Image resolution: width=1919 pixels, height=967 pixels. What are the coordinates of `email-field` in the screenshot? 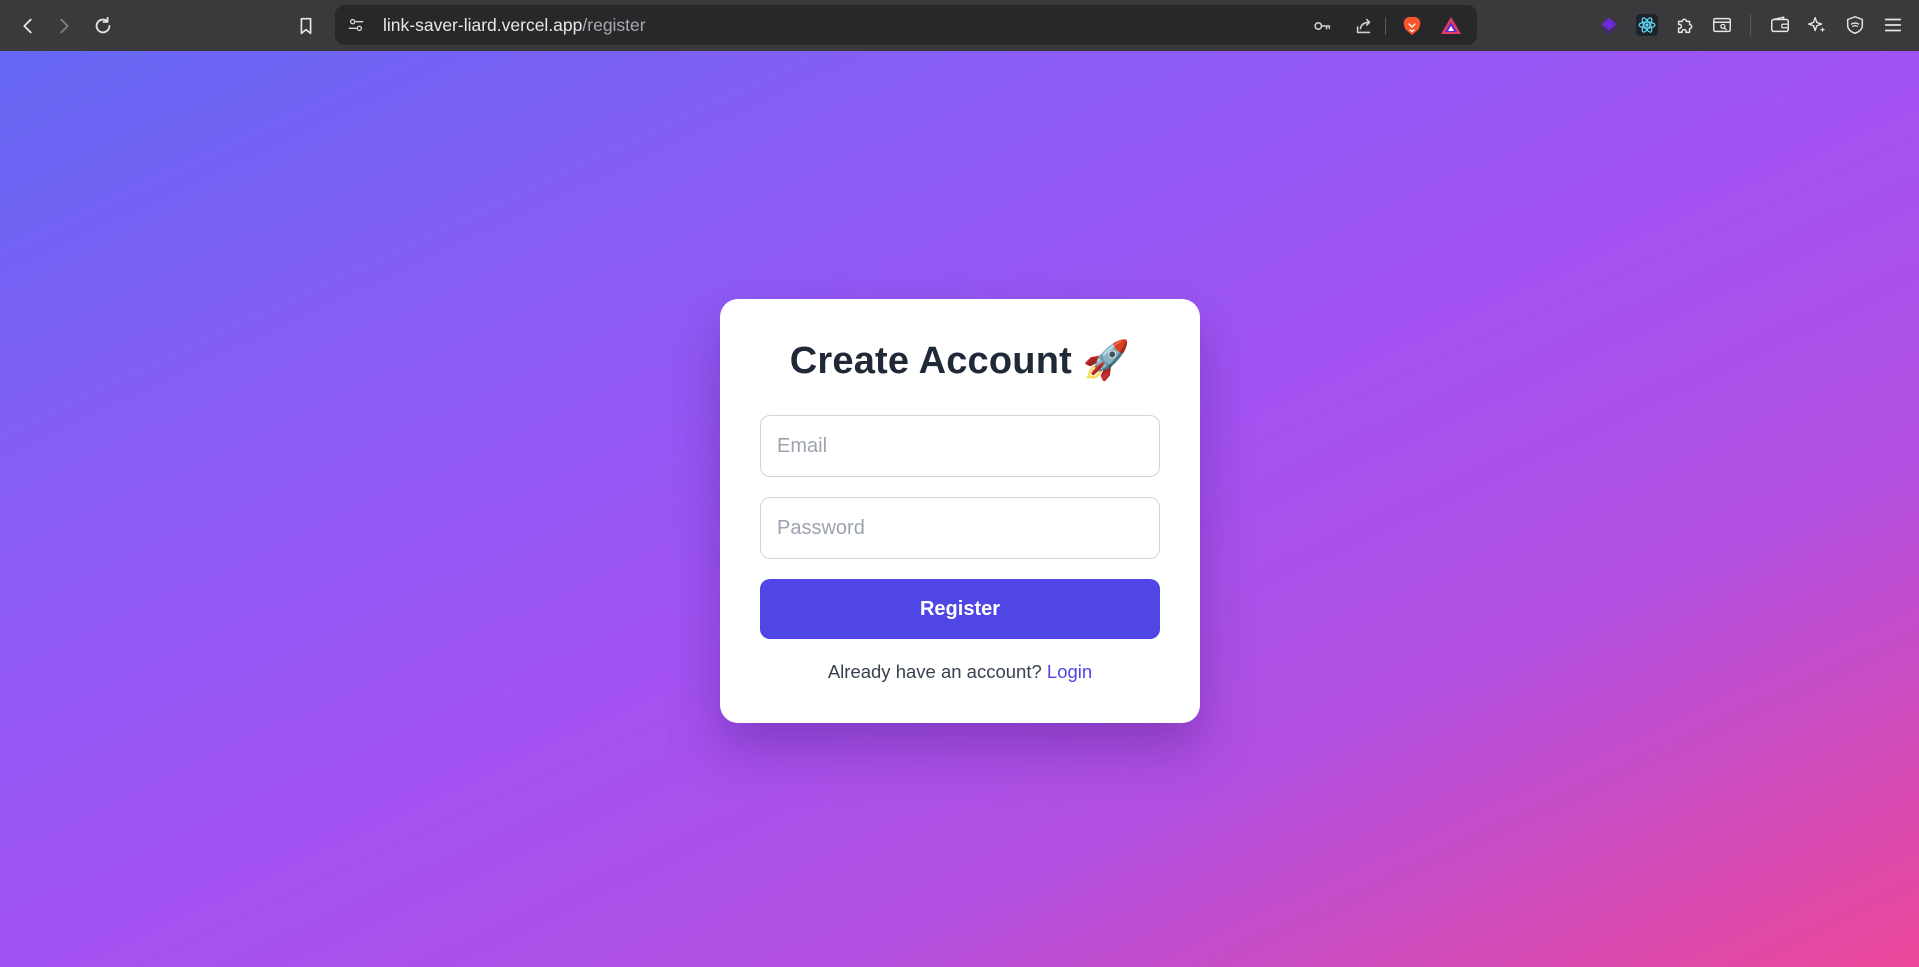 It's located at (960, 446).